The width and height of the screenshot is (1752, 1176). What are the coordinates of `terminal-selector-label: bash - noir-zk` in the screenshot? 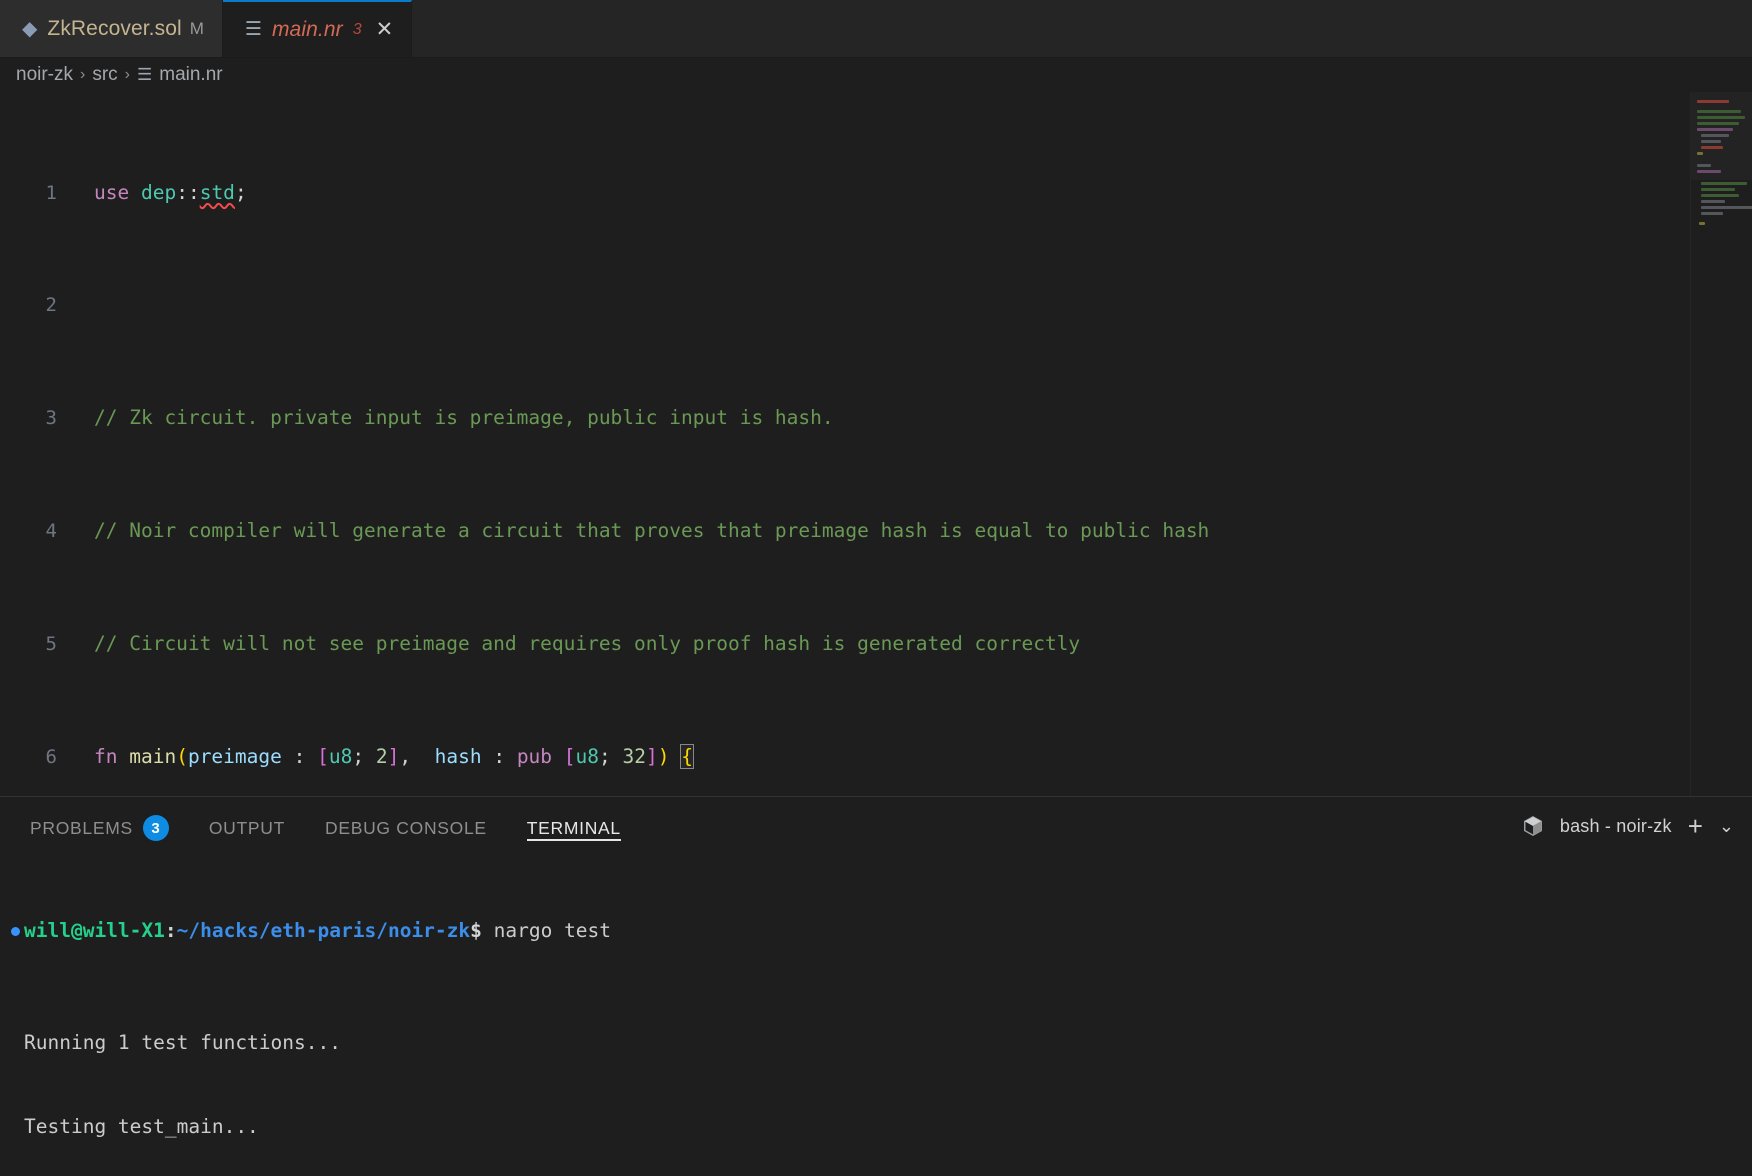 It's located at (1616, 826).